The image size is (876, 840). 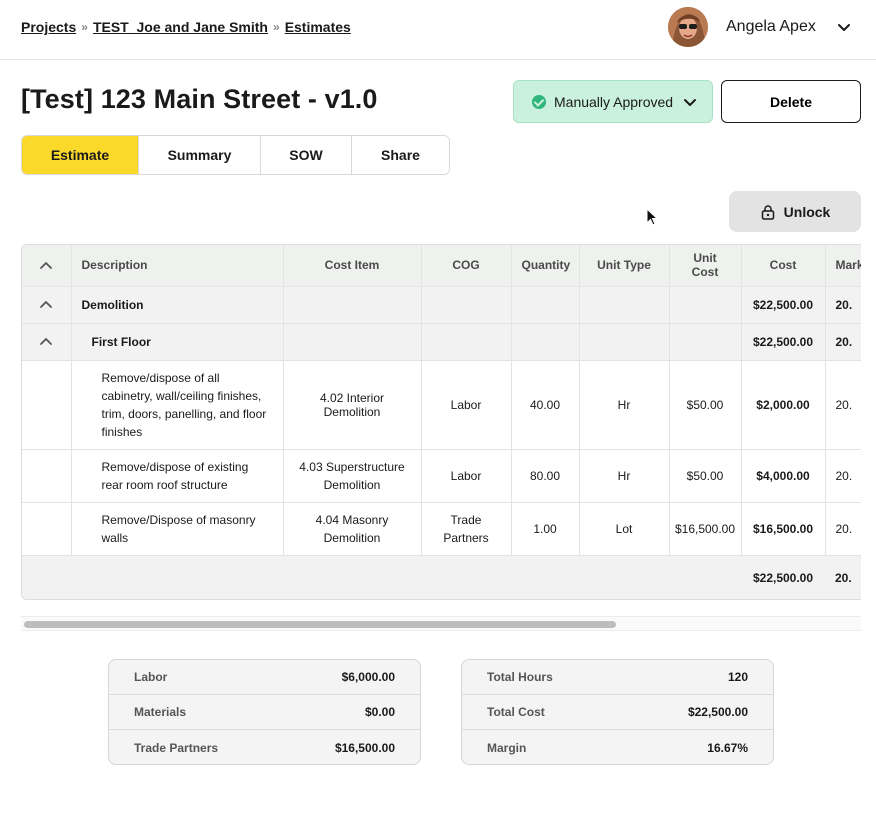 I want to click on row-description: Remove/Dispose of masonry walls, so click(x=177, y=529).